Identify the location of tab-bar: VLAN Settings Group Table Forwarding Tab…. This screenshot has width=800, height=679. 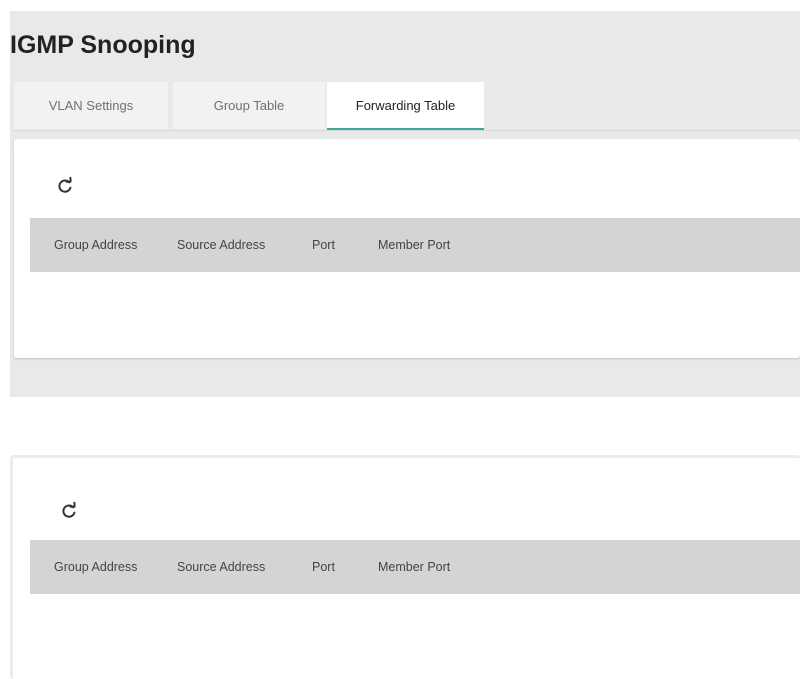
(407, 106).